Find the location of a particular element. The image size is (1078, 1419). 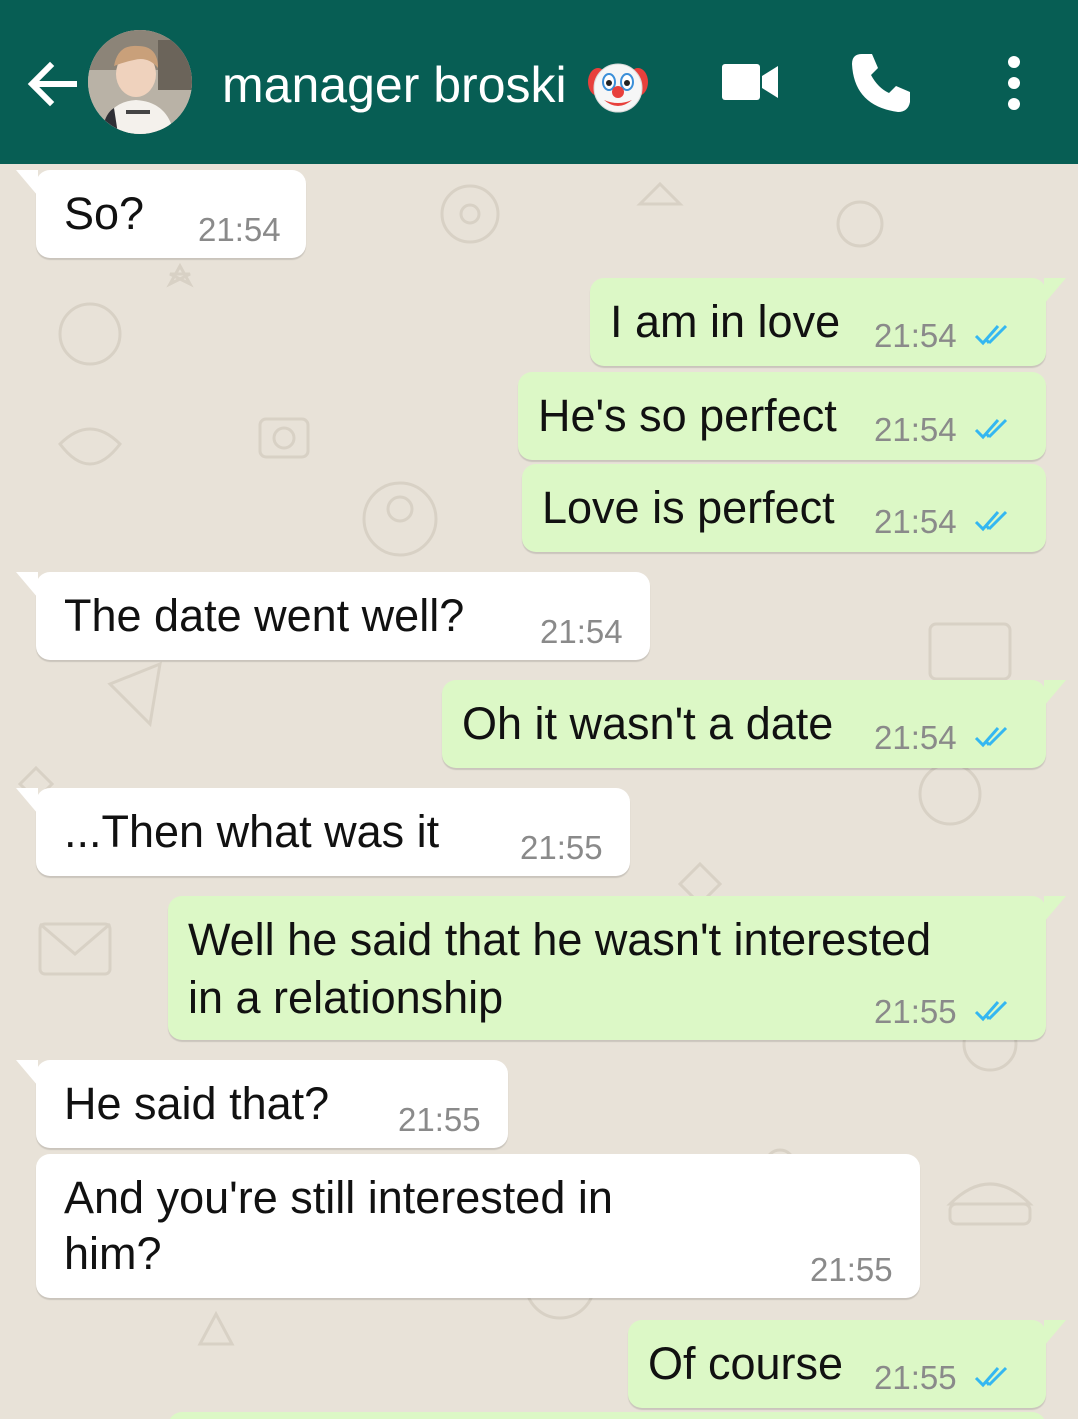

message-text-line: And you're still interested in is located at coordinates (338, 1197).